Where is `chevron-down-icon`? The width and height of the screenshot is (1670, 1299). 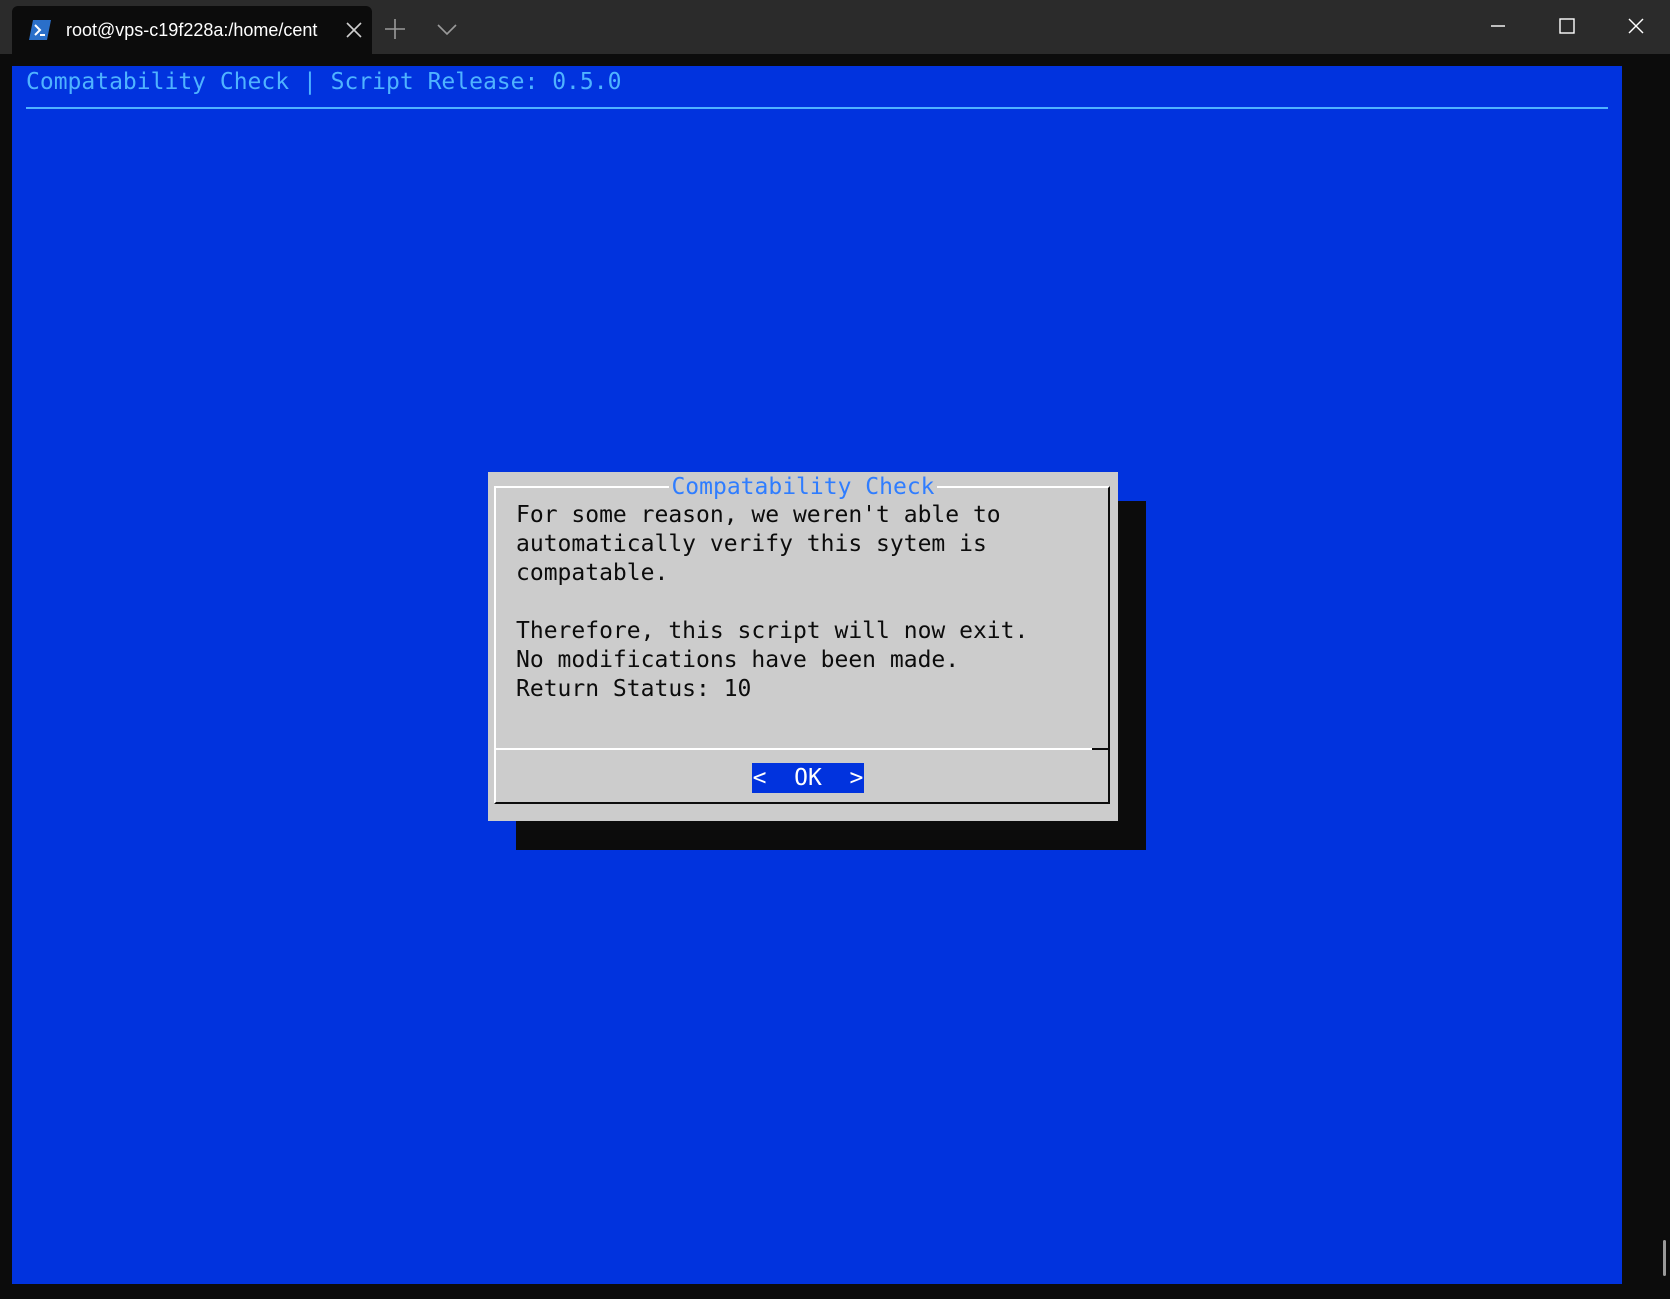 chevron-down-icon is located at coordinates (447, 29).